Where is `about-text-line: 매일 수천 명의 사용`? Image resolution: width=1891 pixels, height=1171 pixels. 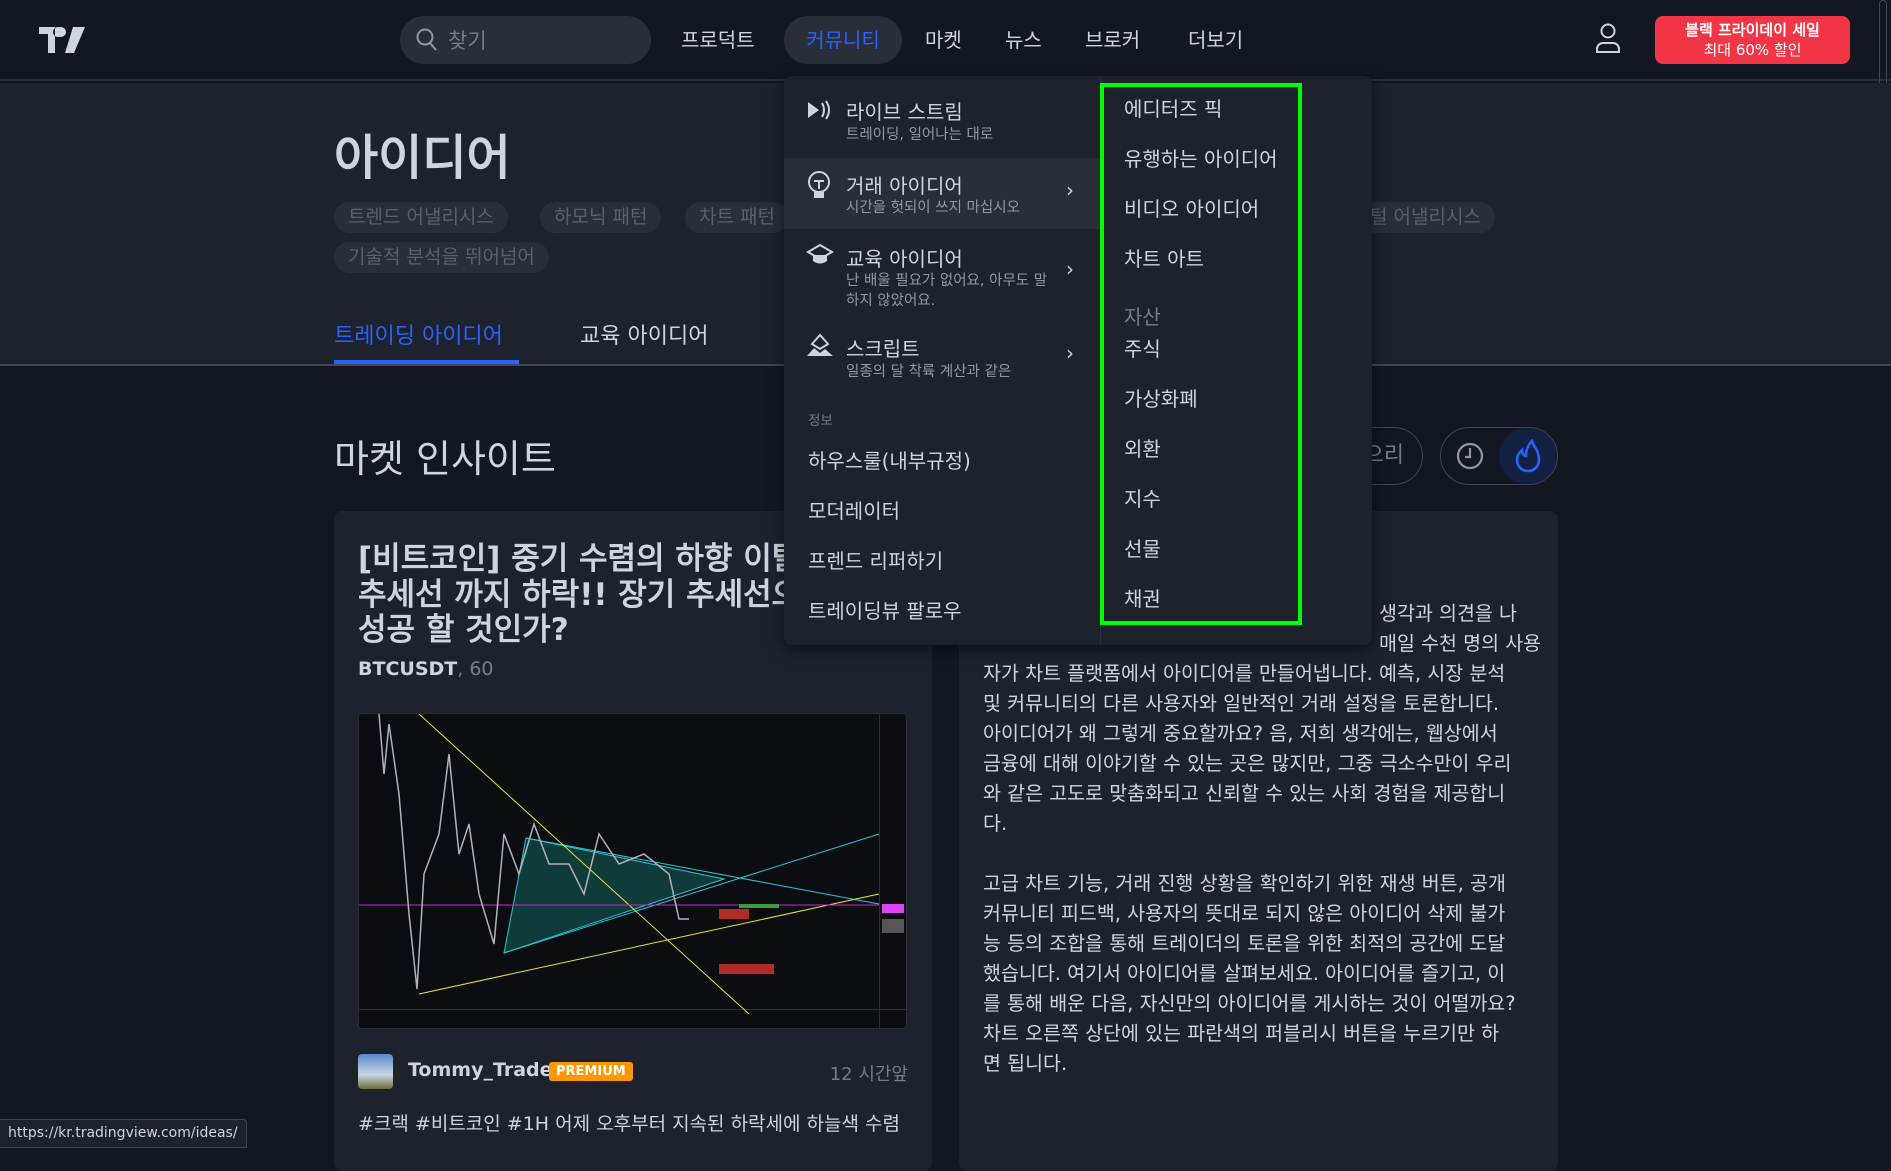 about-text-line: 매일 수천 명의 사용 is located at coordinates (1460, 643).